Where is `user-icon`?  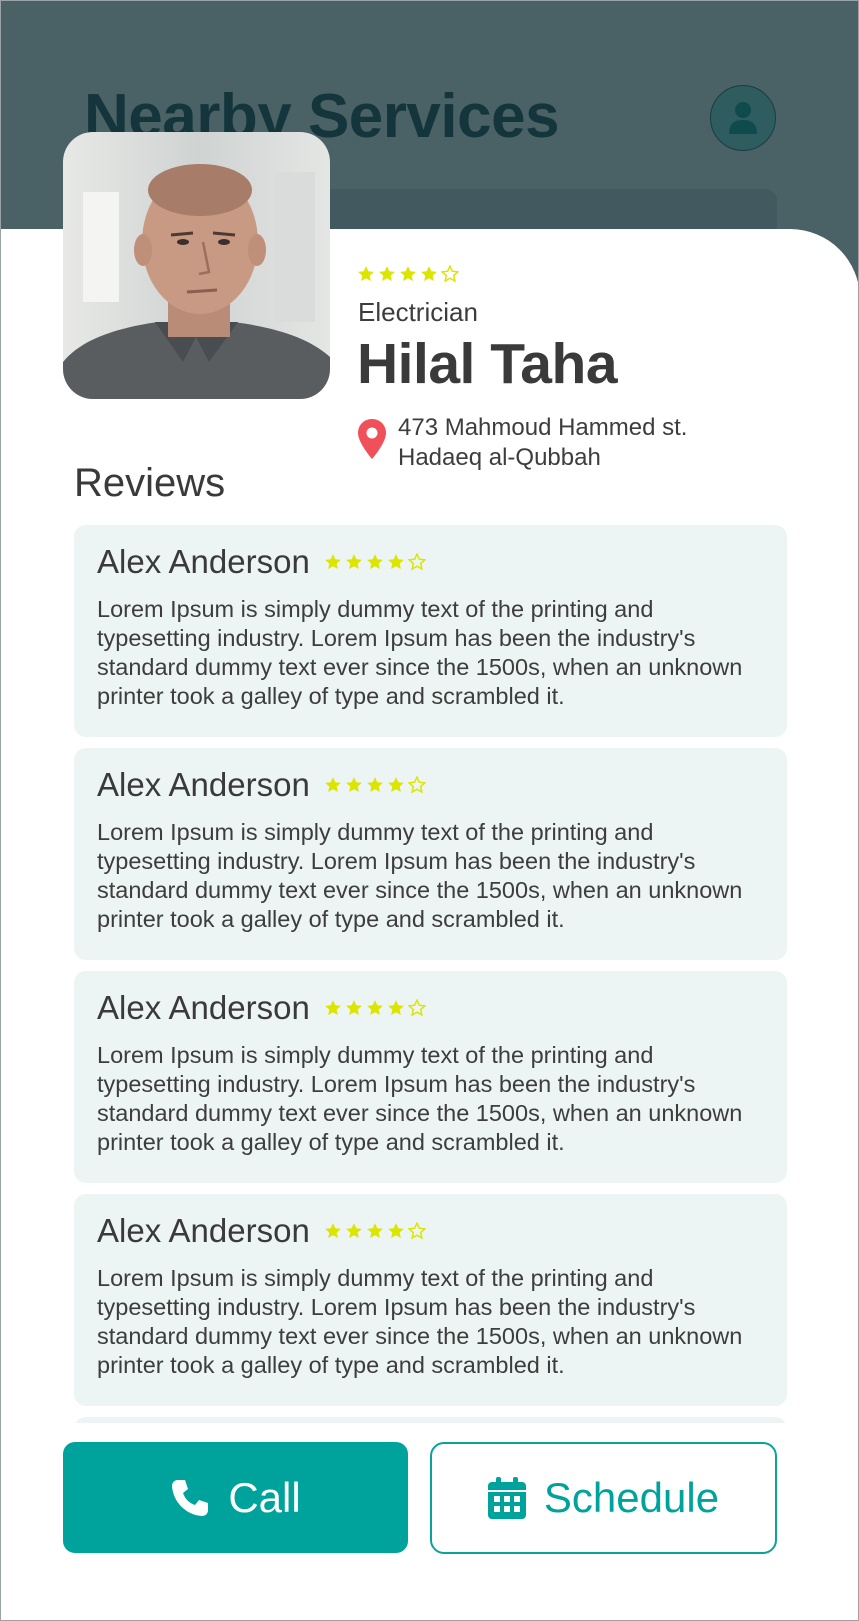 user-icon is located at coordinates (743, 118).